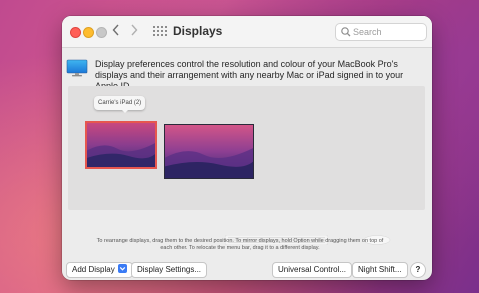 The width and height of the screenshot is (479, 293). I want to click on help-button: ?, so click(418, 270).